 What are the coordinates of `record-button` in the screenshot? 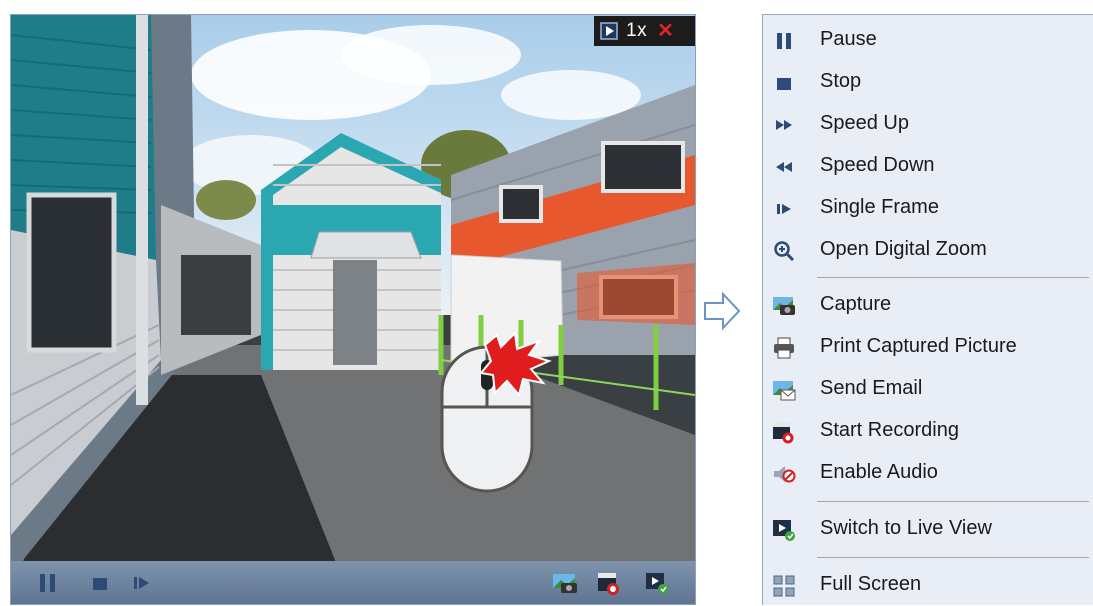 It's located at (609, 582).